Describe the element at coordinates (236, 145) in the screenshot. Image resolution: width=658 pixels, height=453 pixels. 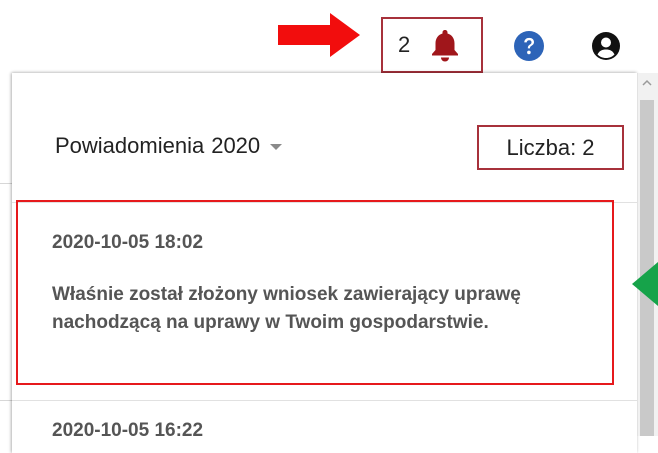
I see `year-value: 2020` at that location.